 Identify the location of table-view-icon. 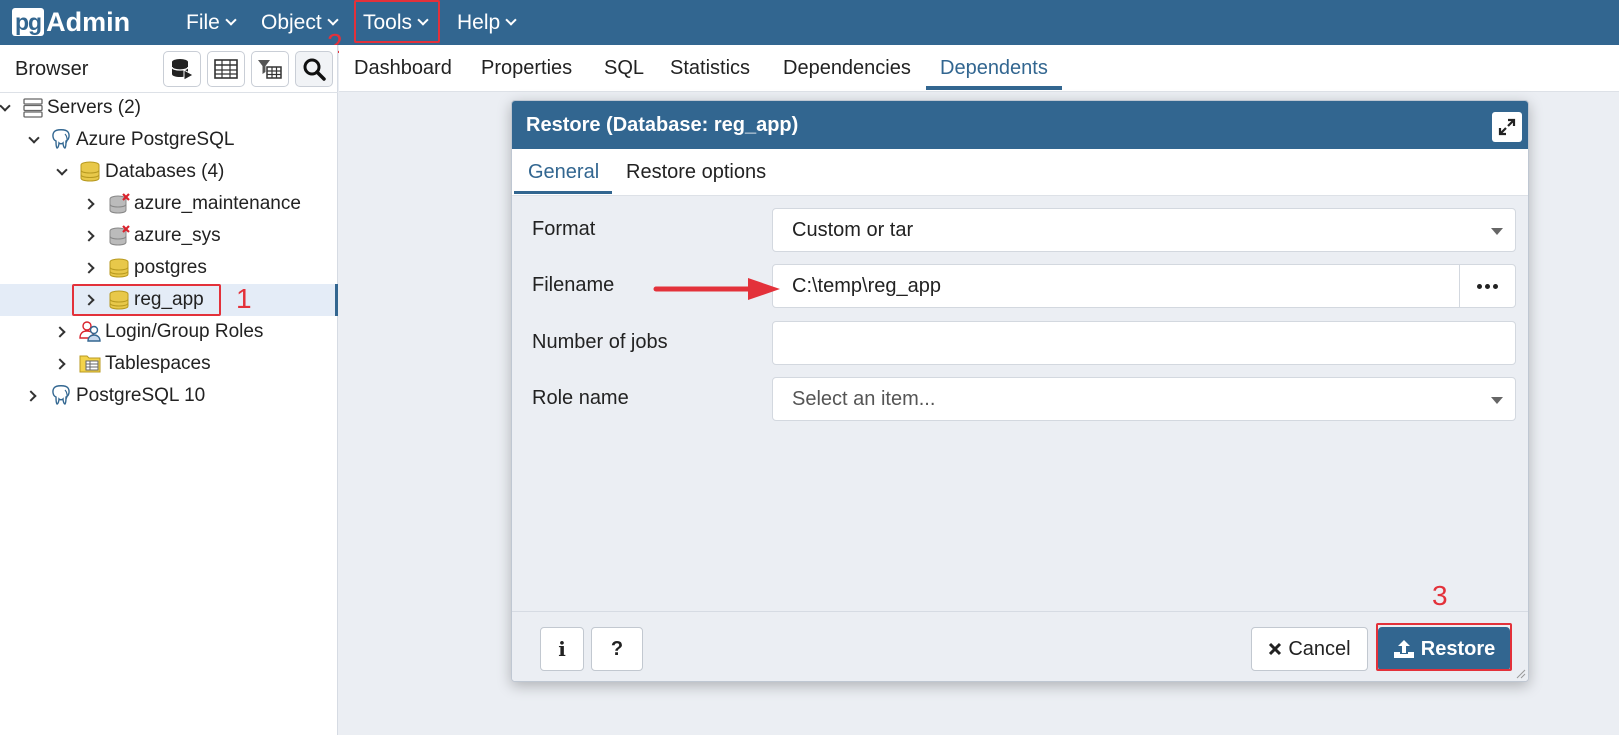
(226, 69).